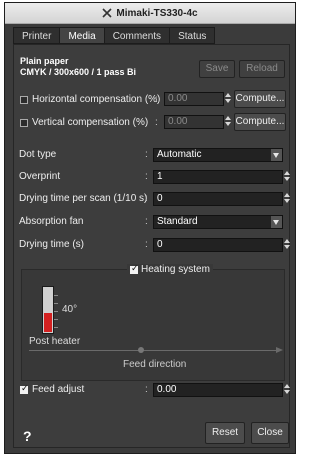 This screenshot has width=320, height=456. I want to click on absorption-fan-label: Absorption fan, so click(51, 221).